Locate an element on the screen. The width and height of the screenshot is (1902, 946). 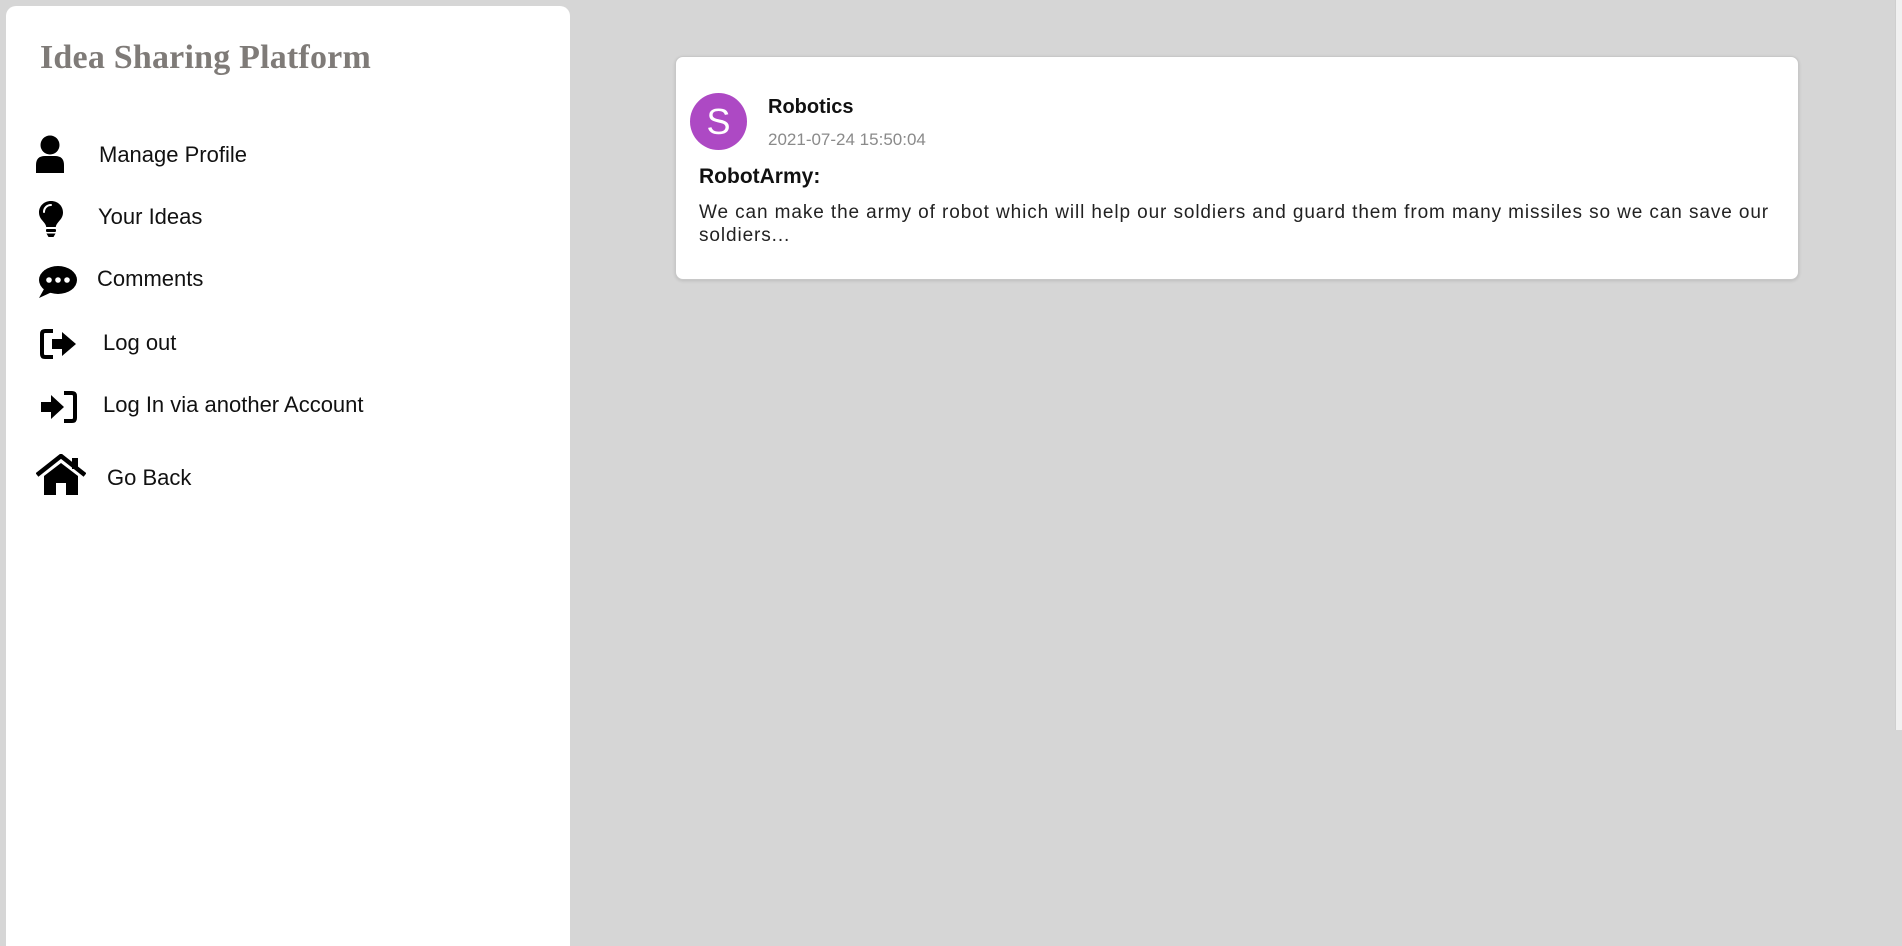
scrollbar is located at coordinates (1898, 365).